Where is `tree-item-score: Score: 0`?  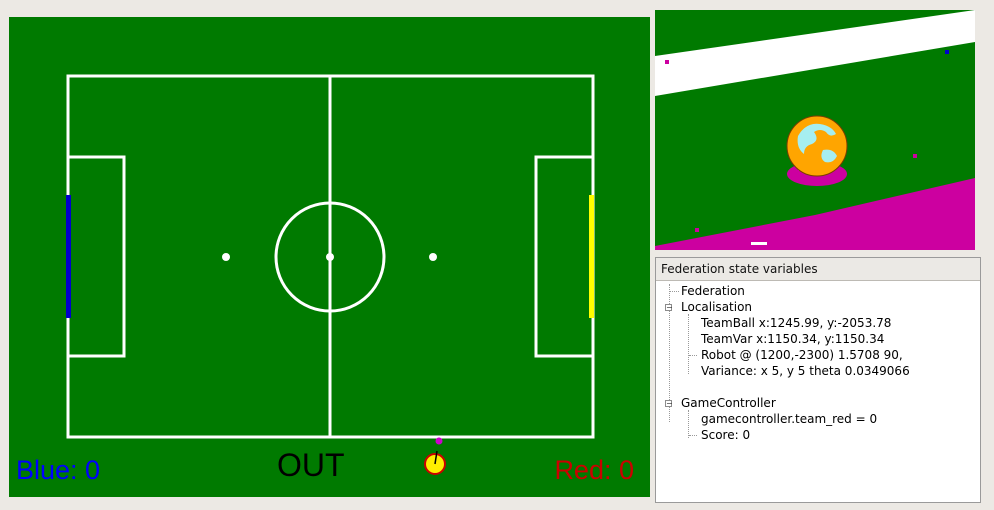
tree-item-score: Score: 0 is located at coordinates (725, 435).